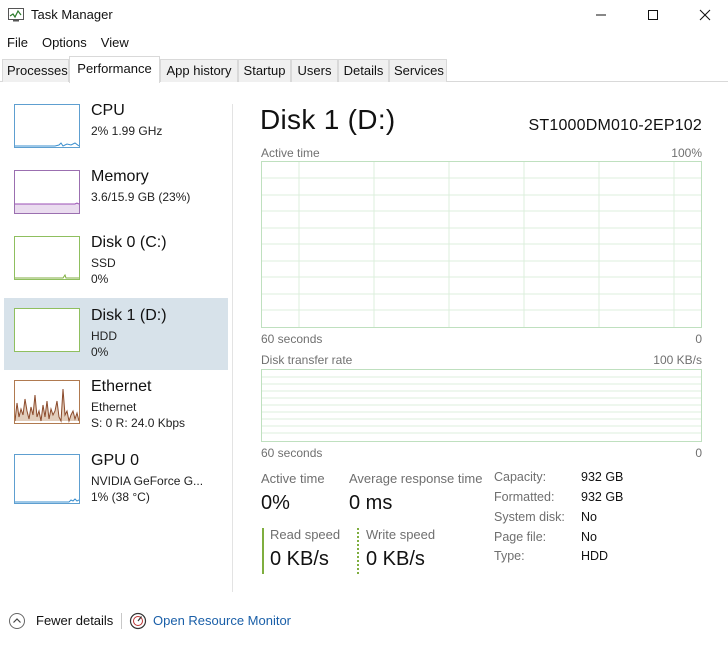 This screenshot has height=648, width=728. What do you see at coordinates (371, 503) in the screenshot?
I see `avg-response-value: 0 ms` at bounding box center [371, 503].